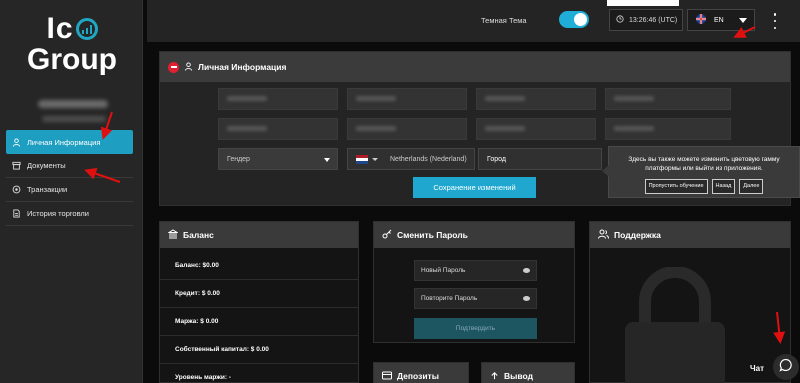  I want to click on utc-clock: 13:26:46 (UTC), so click(646, 20).